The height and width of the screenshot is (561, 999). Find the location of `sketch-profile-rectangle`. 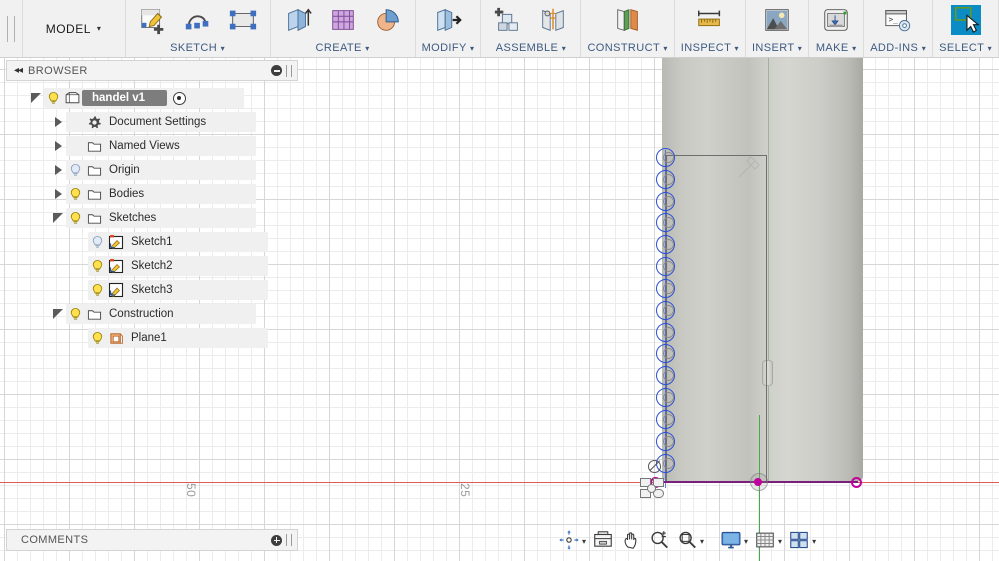

sketch-profile-rectangle is located at coordinates (716, 319).